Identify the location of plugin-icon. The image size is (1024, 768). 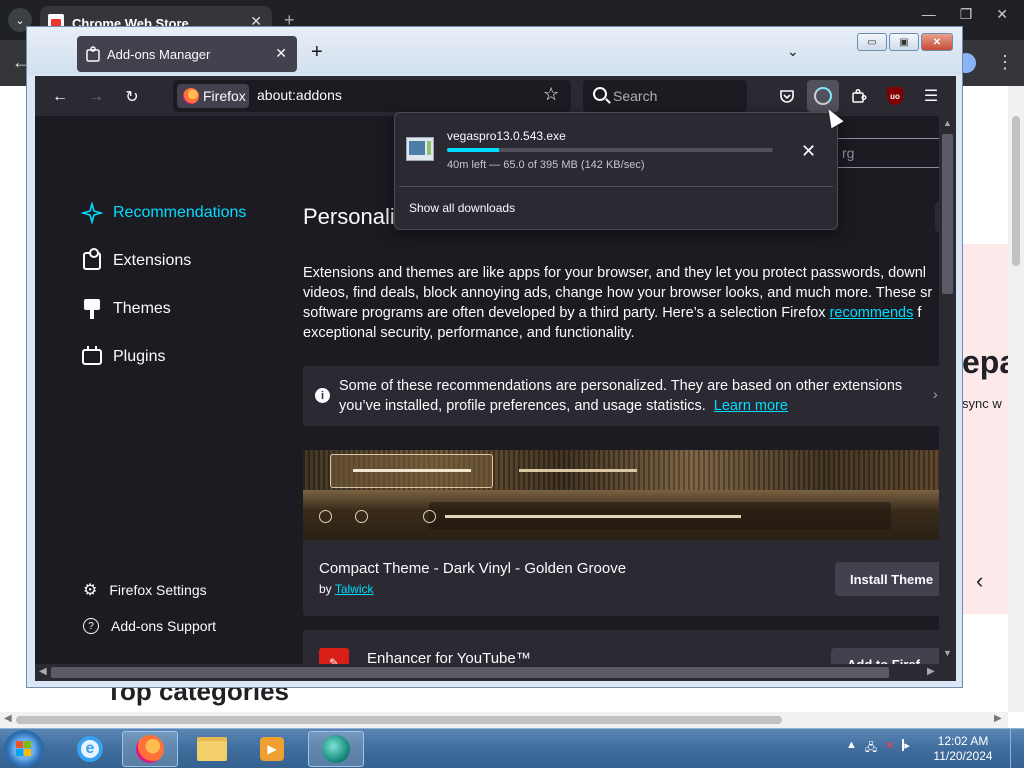
(92, 357).